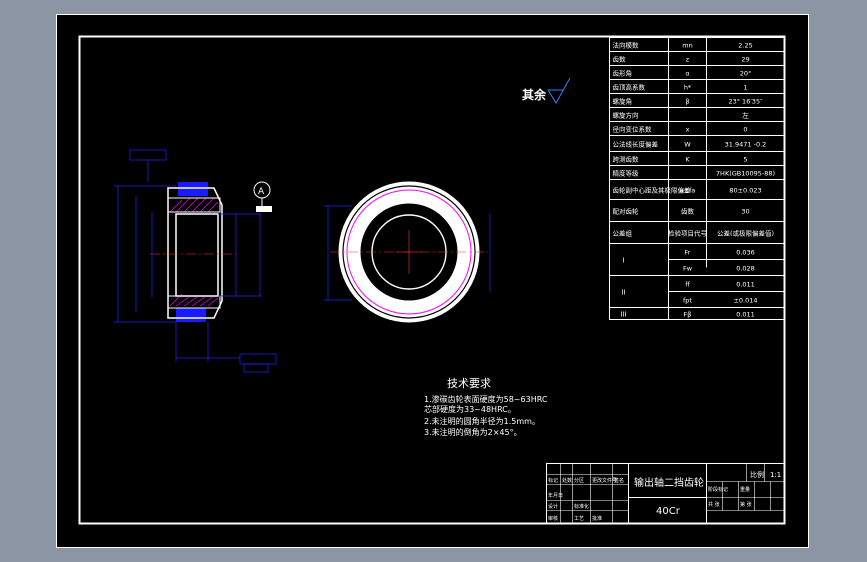 The height and width of the screenshot is (562, 867). What do you see at coordinates (553, 480) in the screenshot?
I see `title-block-cell: 标记` at bounding box center [553, 480].